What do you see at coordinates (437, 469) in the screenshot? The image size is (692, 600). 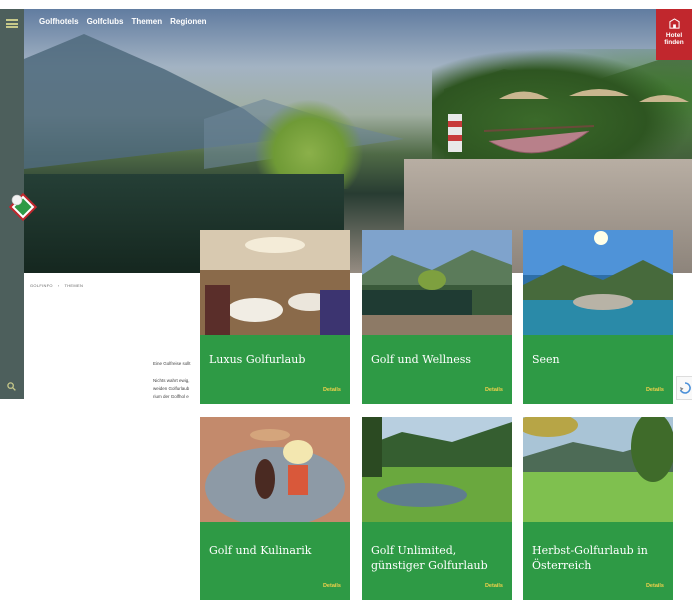 I see `card-image-golf-course-lake` at bounding box center [437, 469].